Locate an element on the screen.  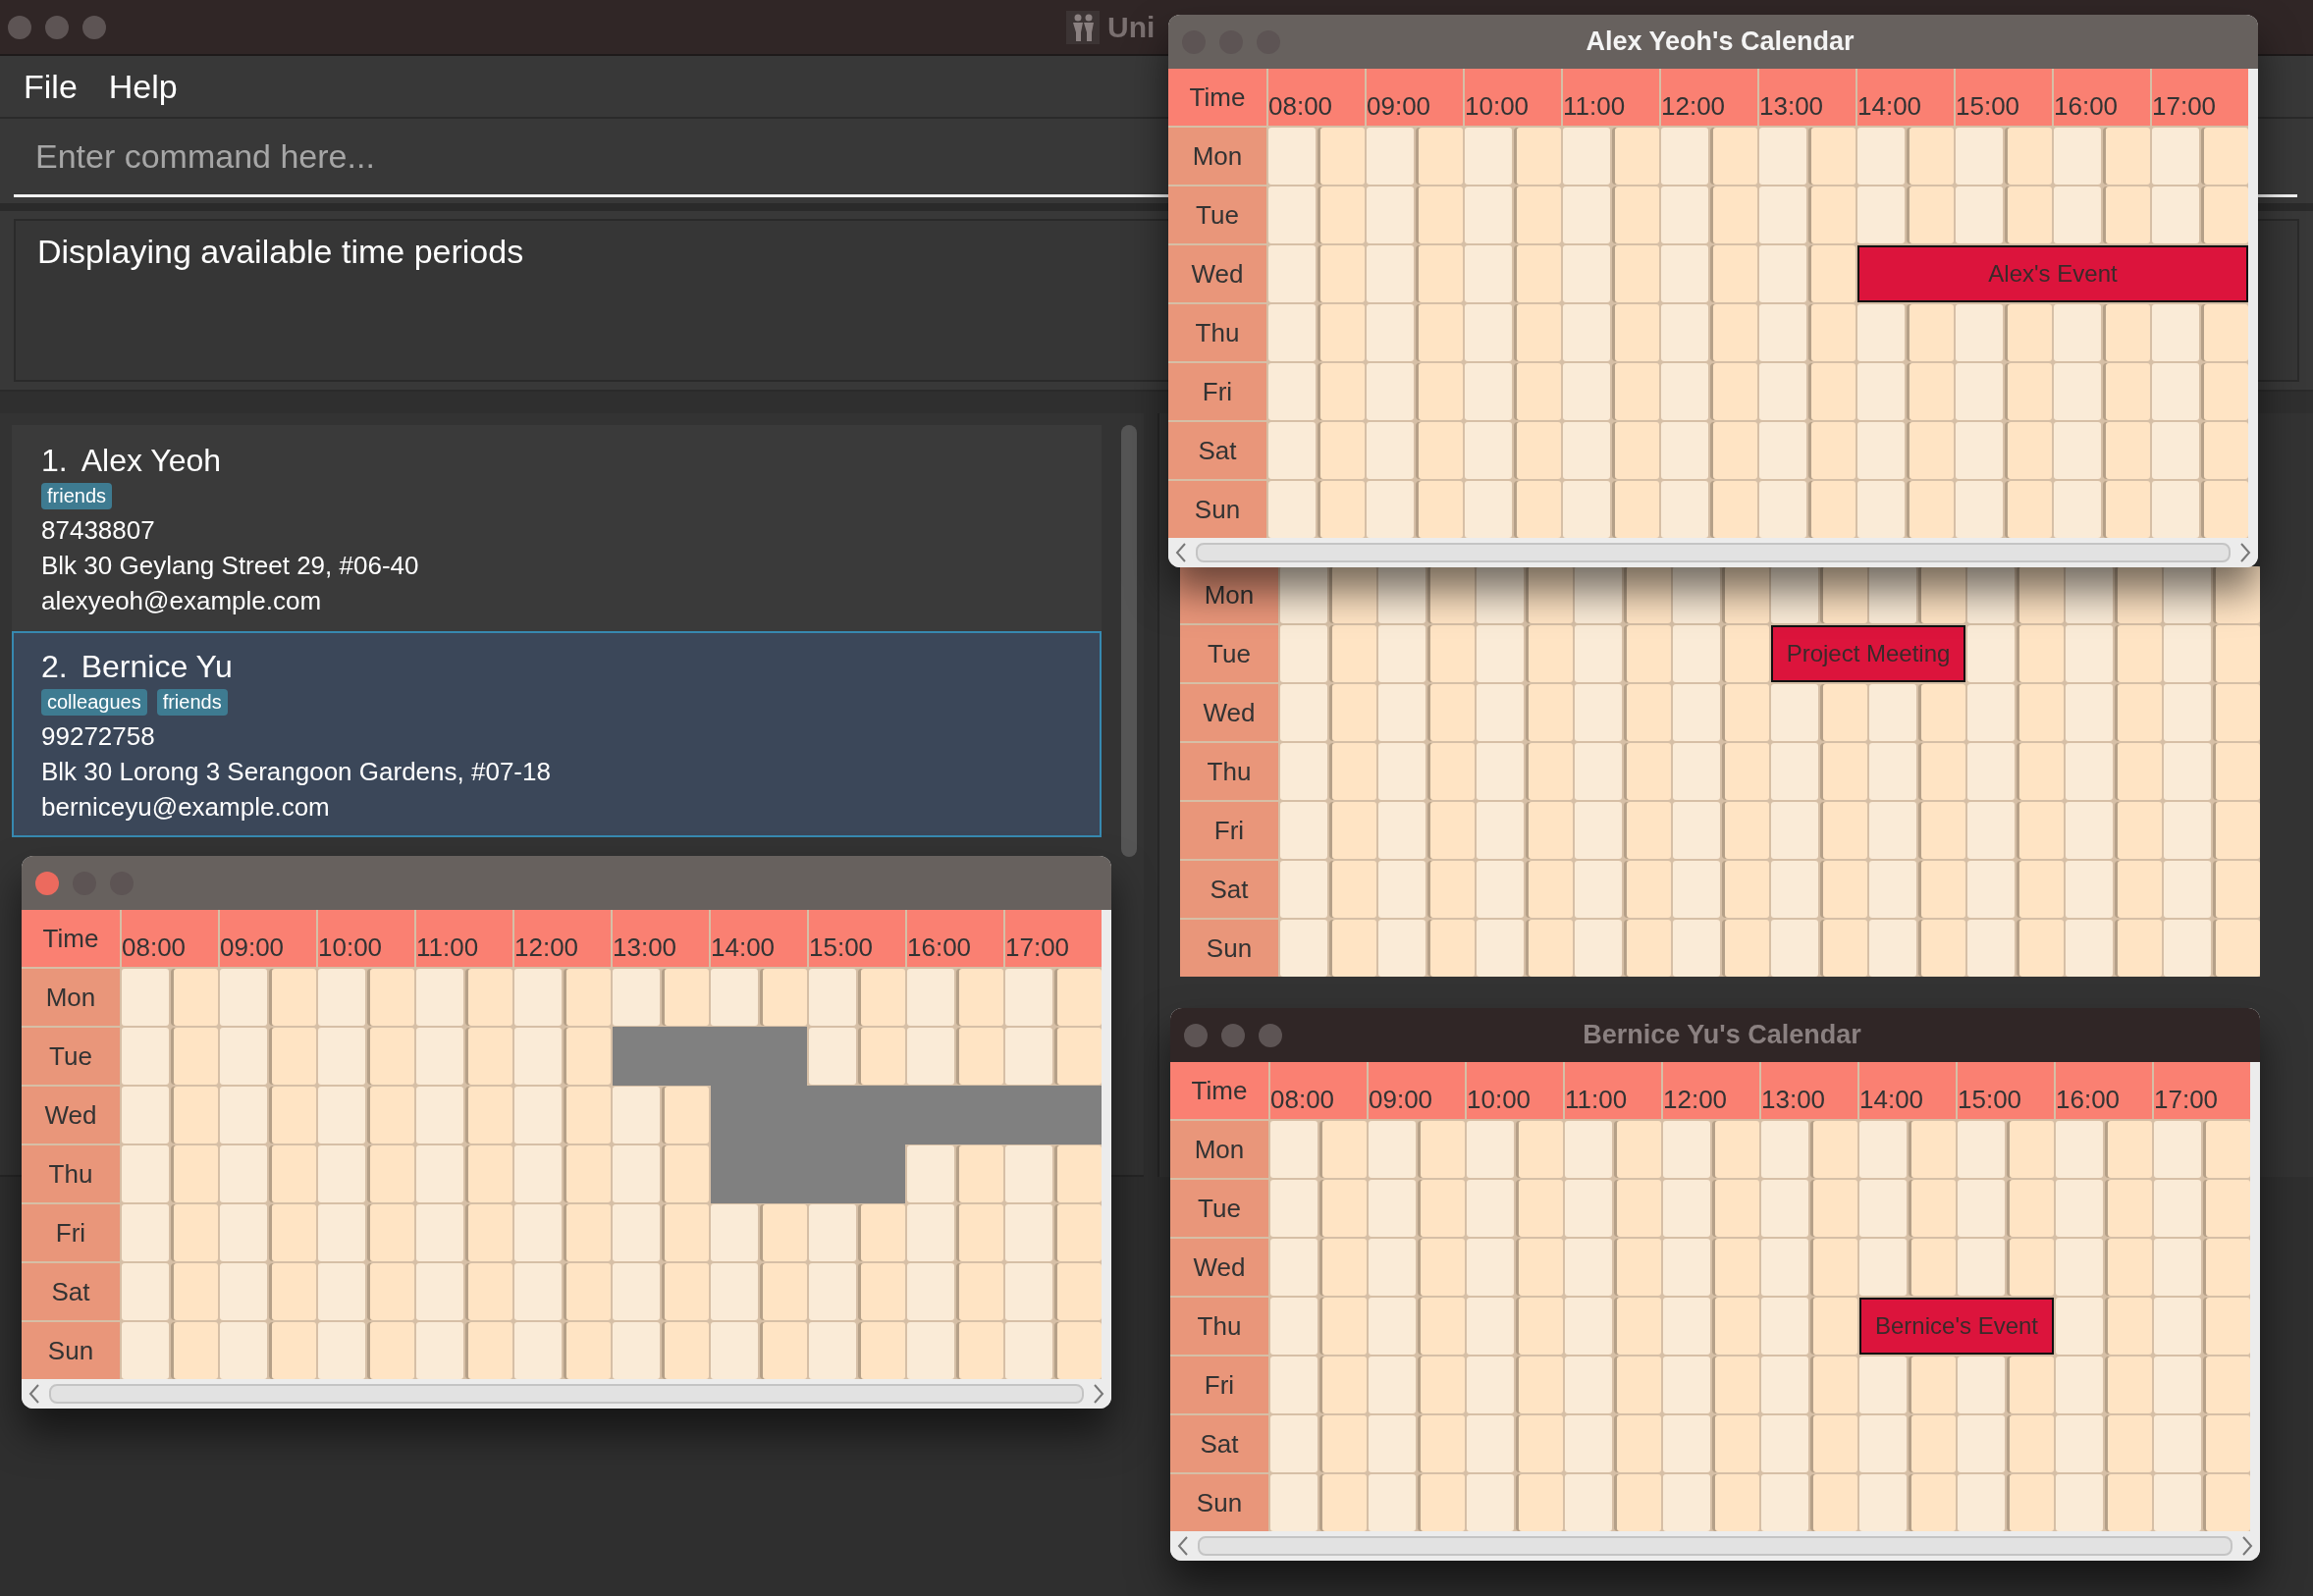
person-email: alexyeoh@example.com is located at coordinates (182, 601).